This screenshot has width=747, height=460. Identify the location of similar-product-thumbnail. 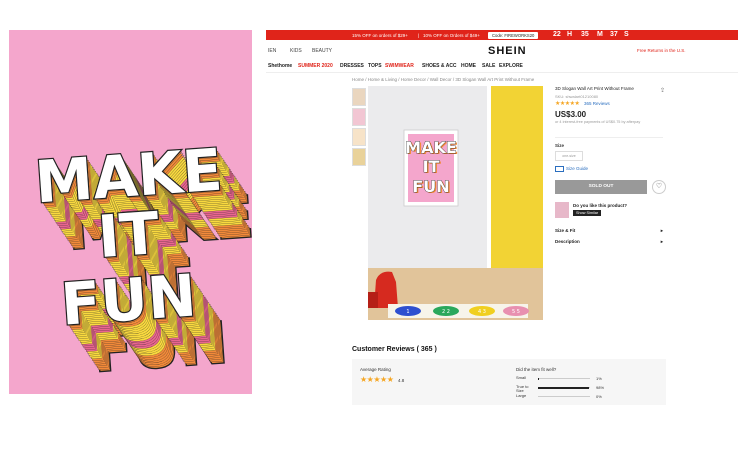
(562, 210).